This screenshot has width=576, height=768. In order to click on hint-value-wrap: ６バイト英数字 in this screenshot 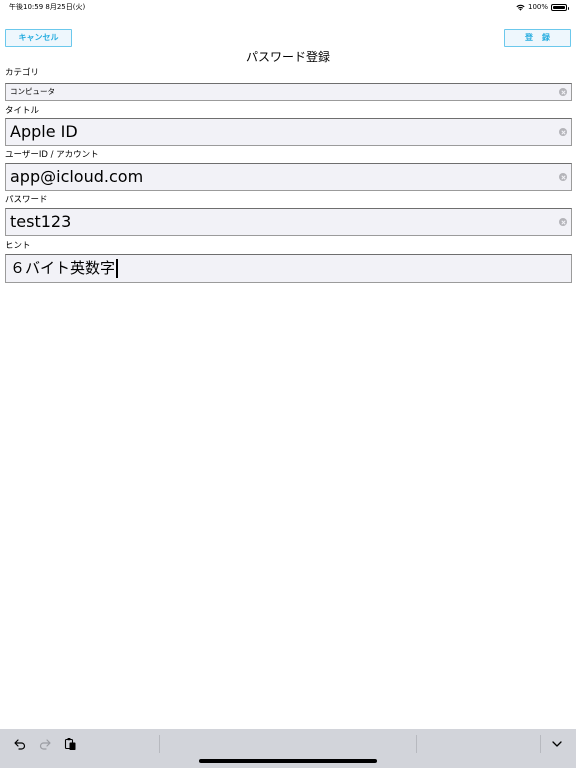, I will do `click(64, 268)`.